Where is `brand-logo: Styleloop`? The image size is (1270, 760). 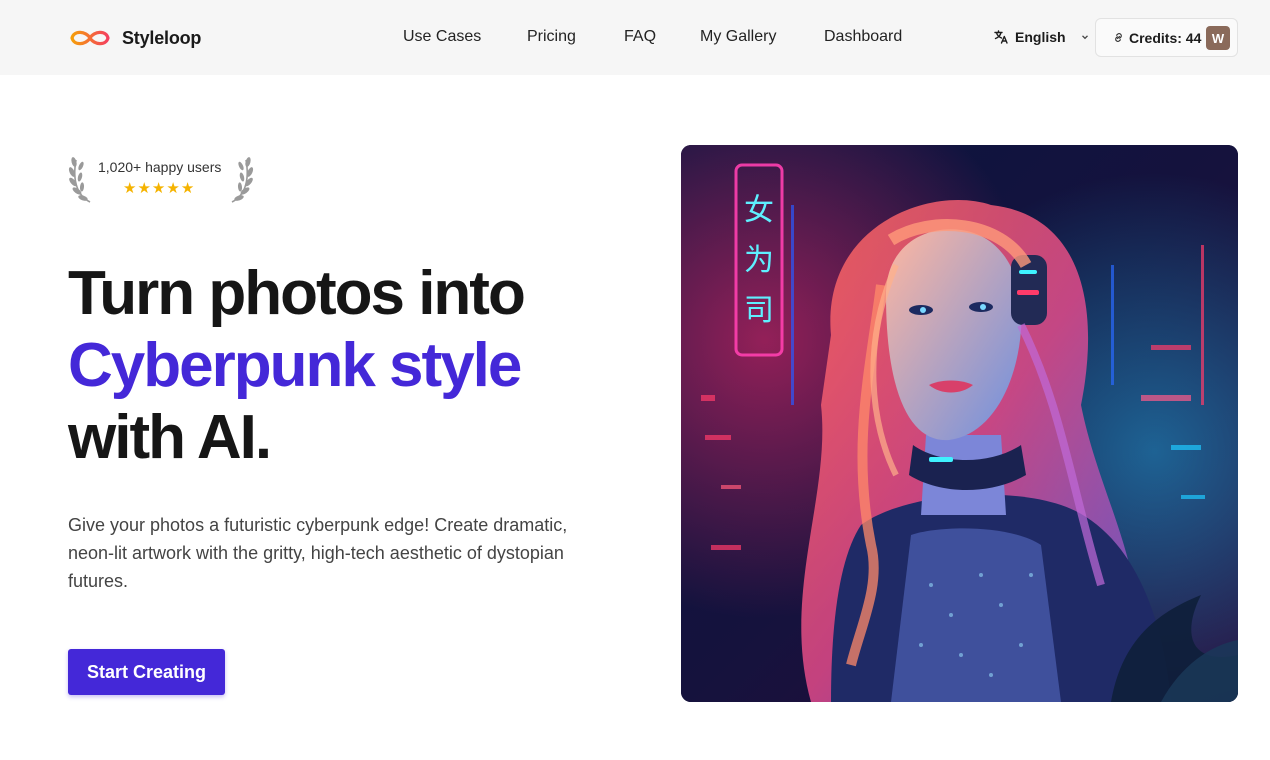
brand-logo: Styleloop is located at coordinates (134, 38).